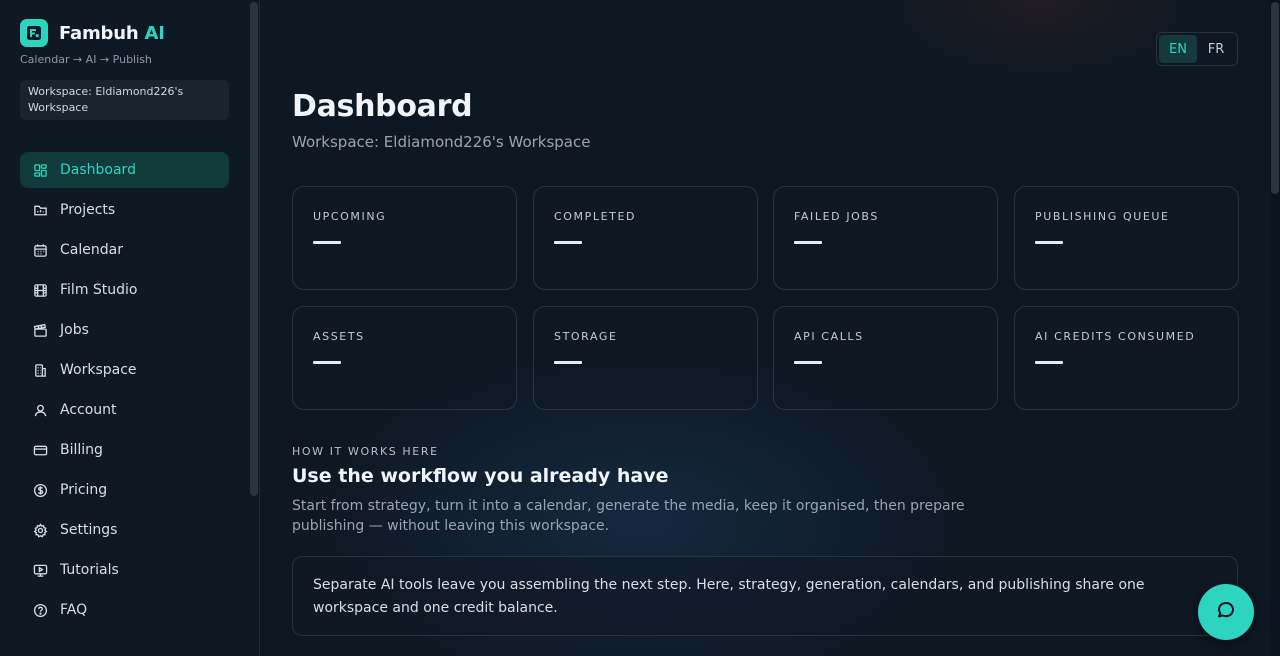 This screenshot has width=1280, height=656. What do you see at coordinates (1115, 336) in the screenshot?
I see `stat-label: AI CREDITS CONSUMED` at bounding box center [1115, 336].